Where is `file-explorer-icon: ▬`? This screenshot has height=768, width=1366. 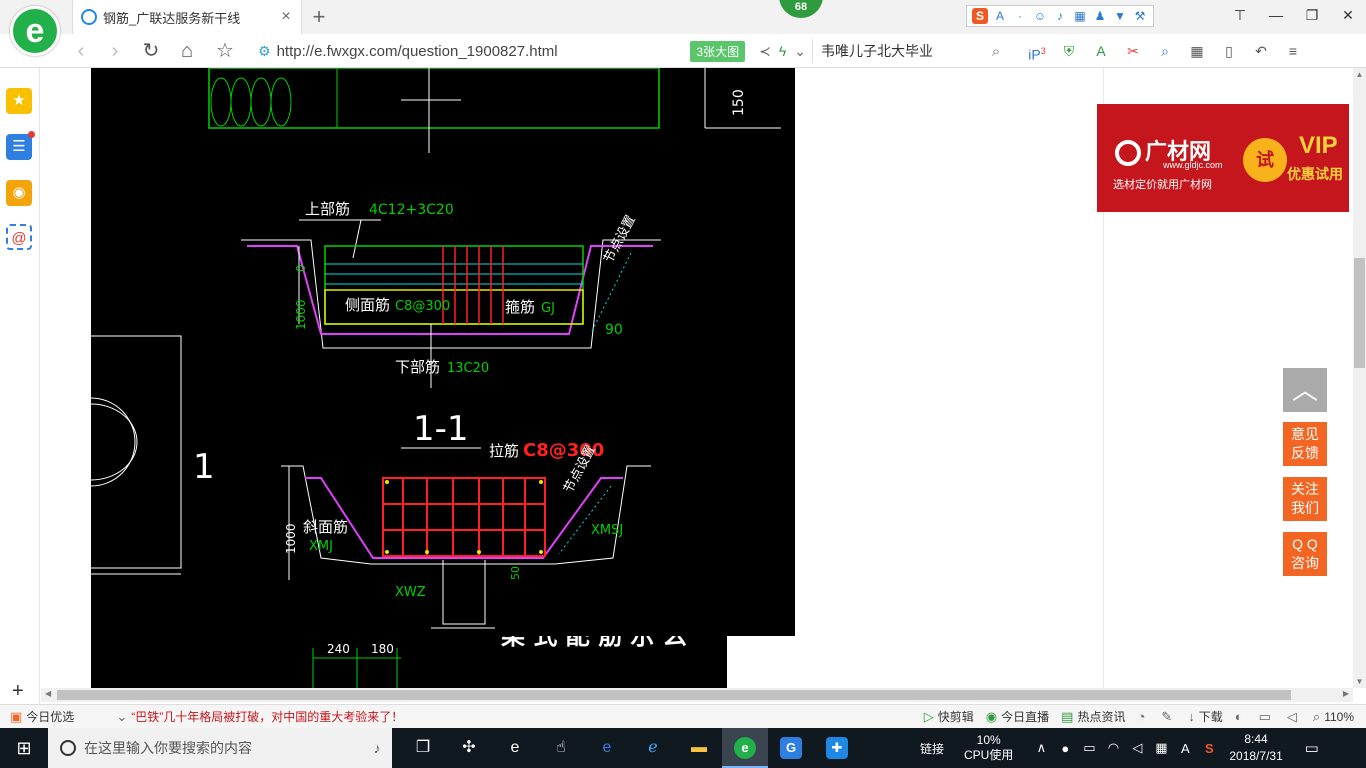 file-explorer-icon: ▬ is located at coordinates (699, 748).